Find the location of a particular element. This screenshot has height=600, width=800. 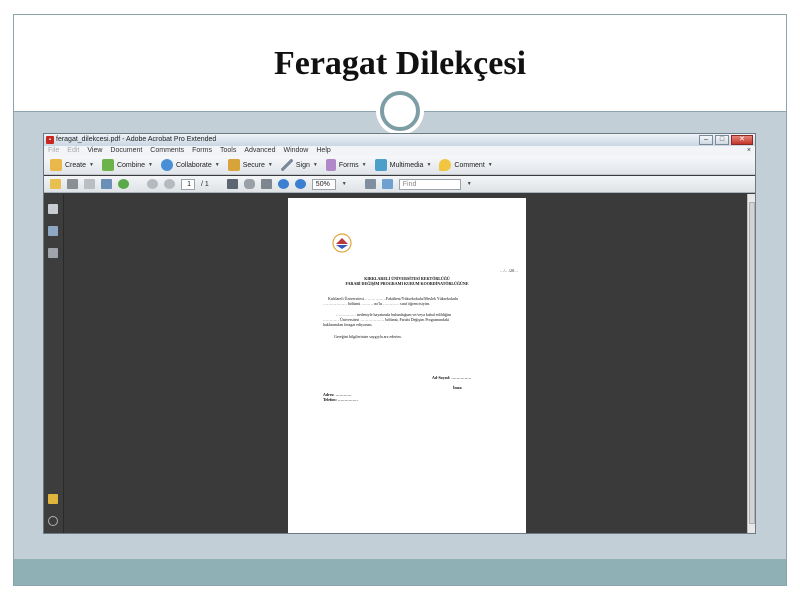

signatures-panel-icon is located at coordinates (53, 253).